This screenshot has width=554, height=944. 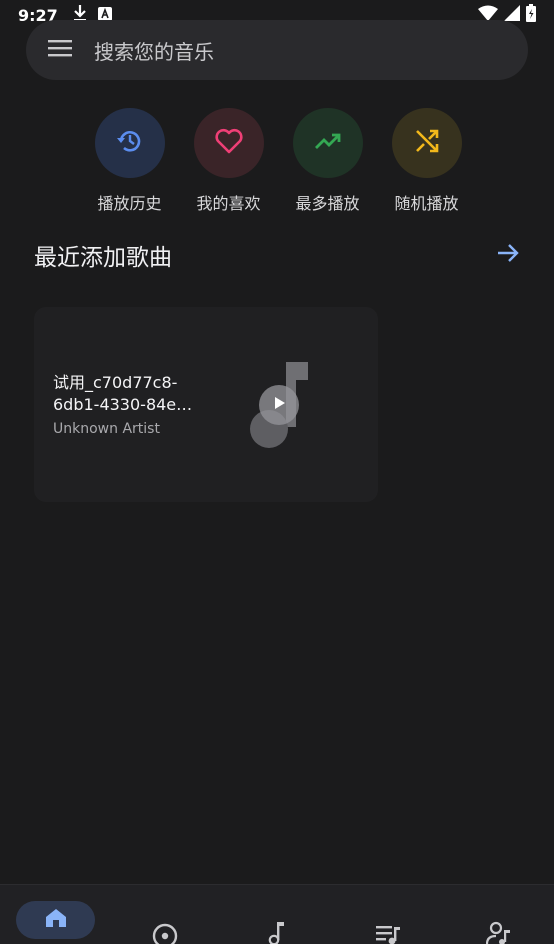 I want to click on shuffle-button, so click(x=426, y=143).